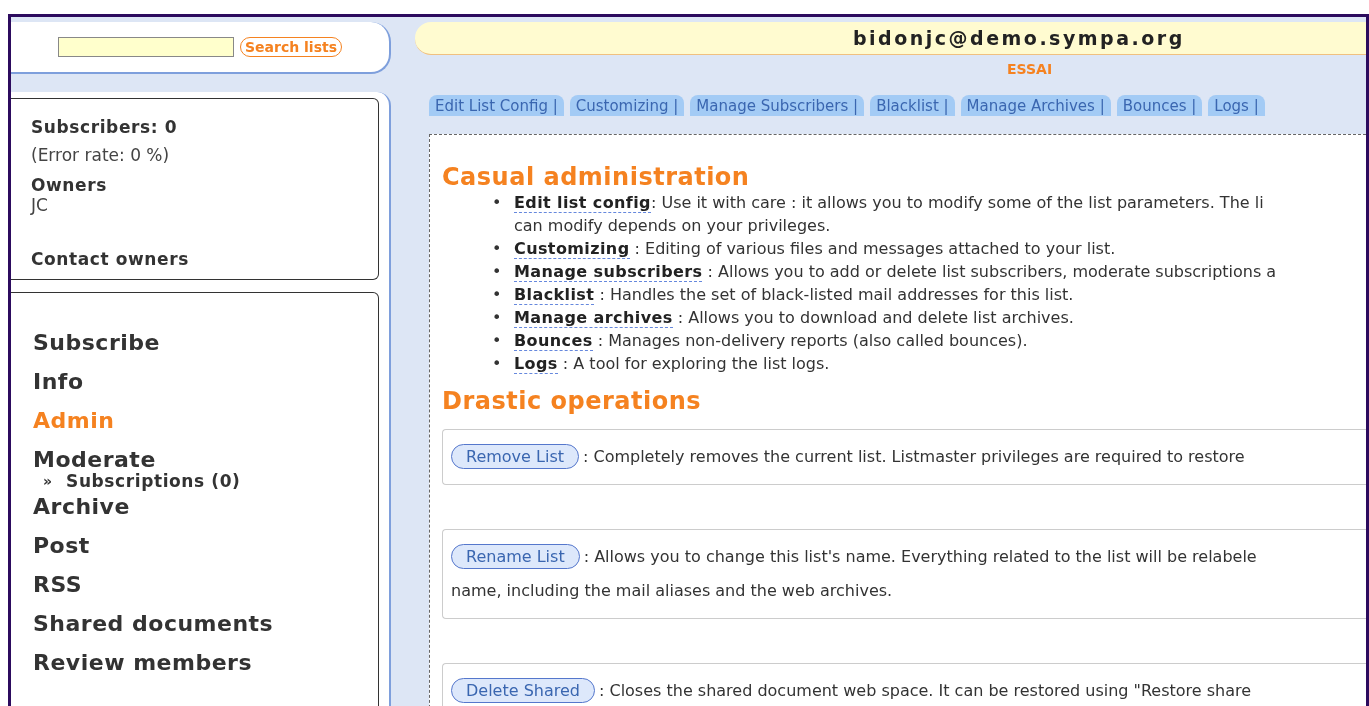 The image size is (1369, 706). I want to click on owners-label: Owners, so click(69, 185).